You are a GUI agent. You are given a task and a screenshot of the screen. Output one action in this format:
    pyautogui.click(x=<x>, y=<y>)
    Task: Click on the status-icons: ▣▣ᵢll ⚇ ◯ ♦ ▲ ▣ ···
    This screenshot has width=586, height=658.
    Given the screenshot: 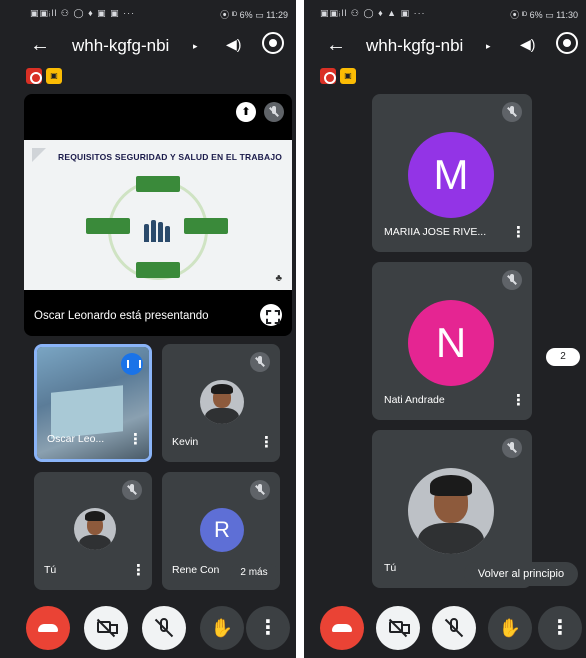 What is the action you would take?
    pyautogui.click(x=373, y=13)
    